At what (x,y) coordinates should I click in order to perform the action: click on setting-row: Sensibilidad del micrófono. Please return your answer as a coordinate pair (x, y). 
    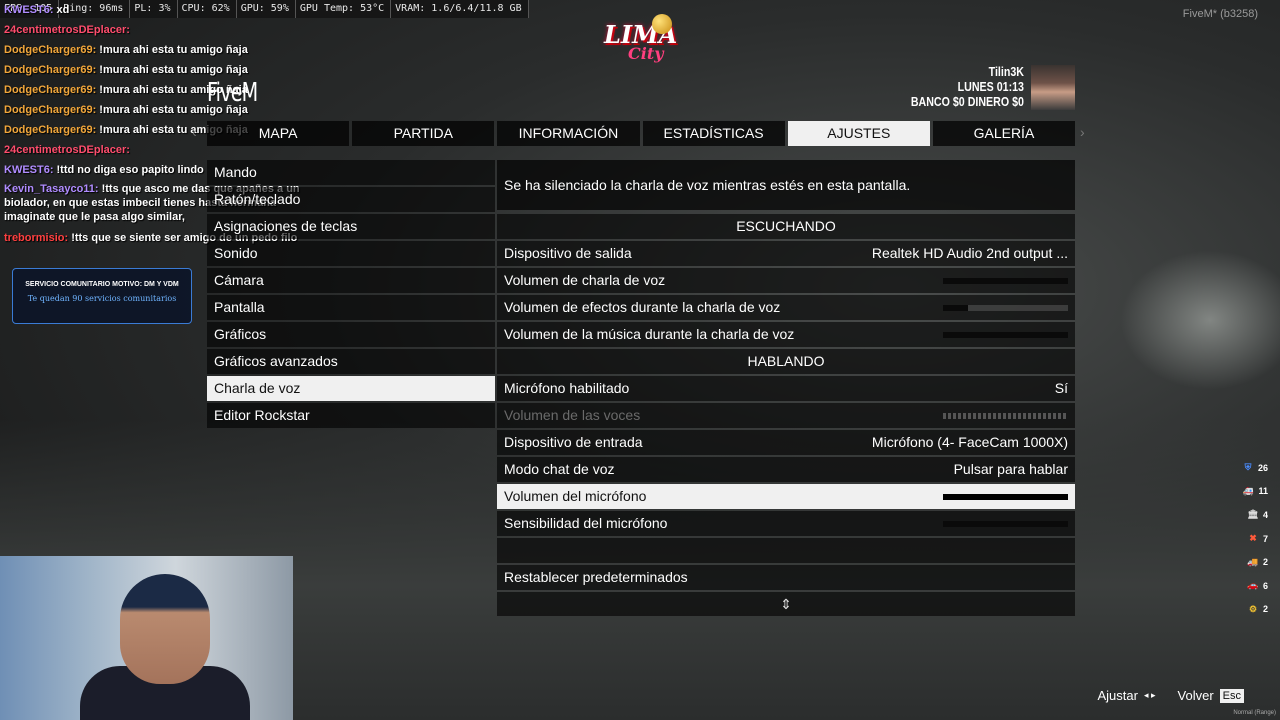
    Looking at the image, I should click on (786, 523).